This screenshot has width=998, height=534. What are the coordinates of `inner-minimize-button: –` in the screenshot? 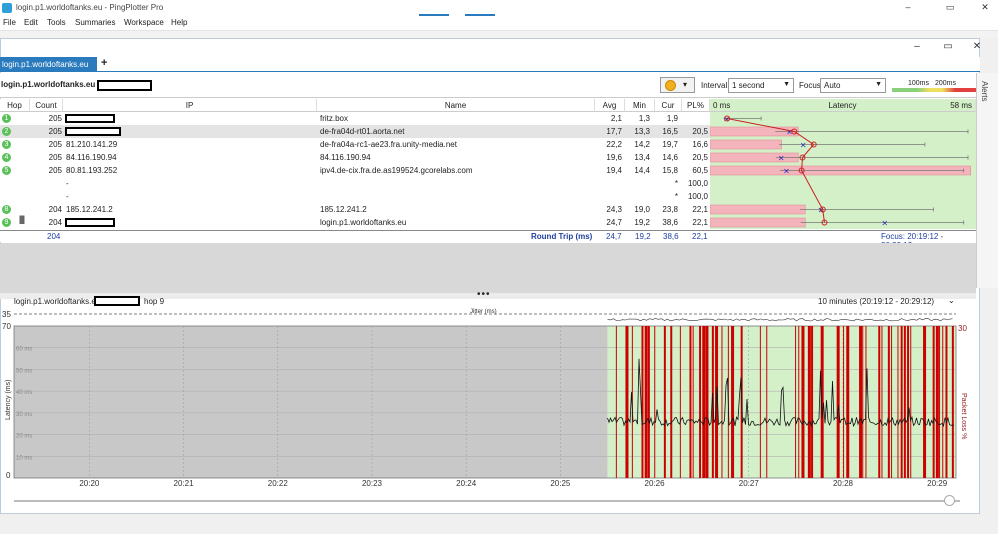 It's located at (917, 47).